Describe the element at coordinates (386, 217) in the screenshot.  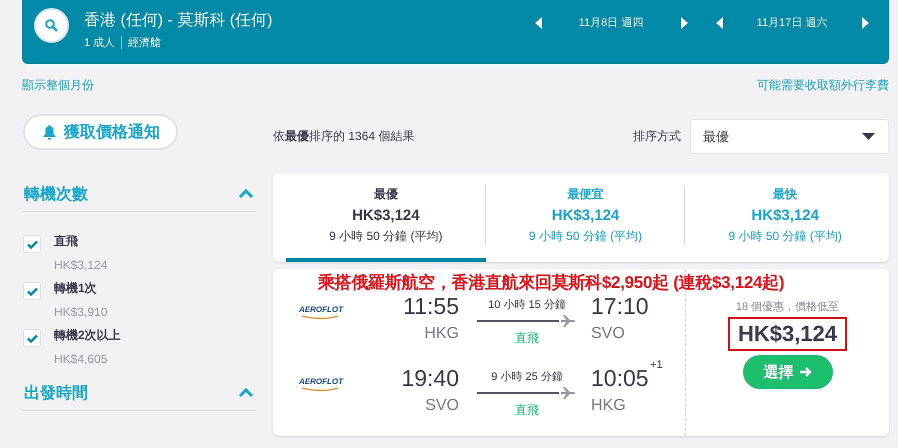
I see `sort-tab: 最優 HK$3,124 9 小時 50 分鐘 (平均)` at that location.